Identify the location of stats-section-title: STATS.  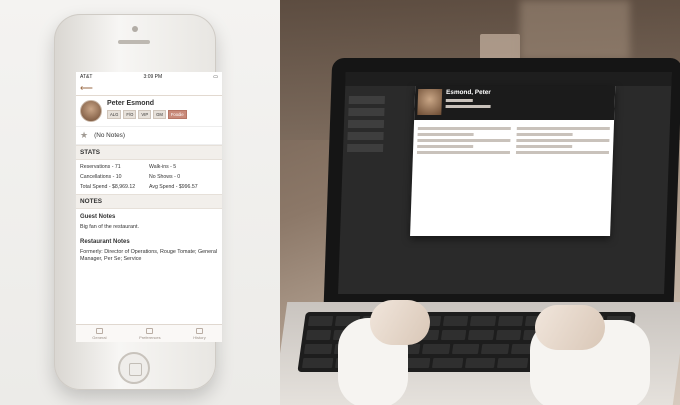
(149, 152).